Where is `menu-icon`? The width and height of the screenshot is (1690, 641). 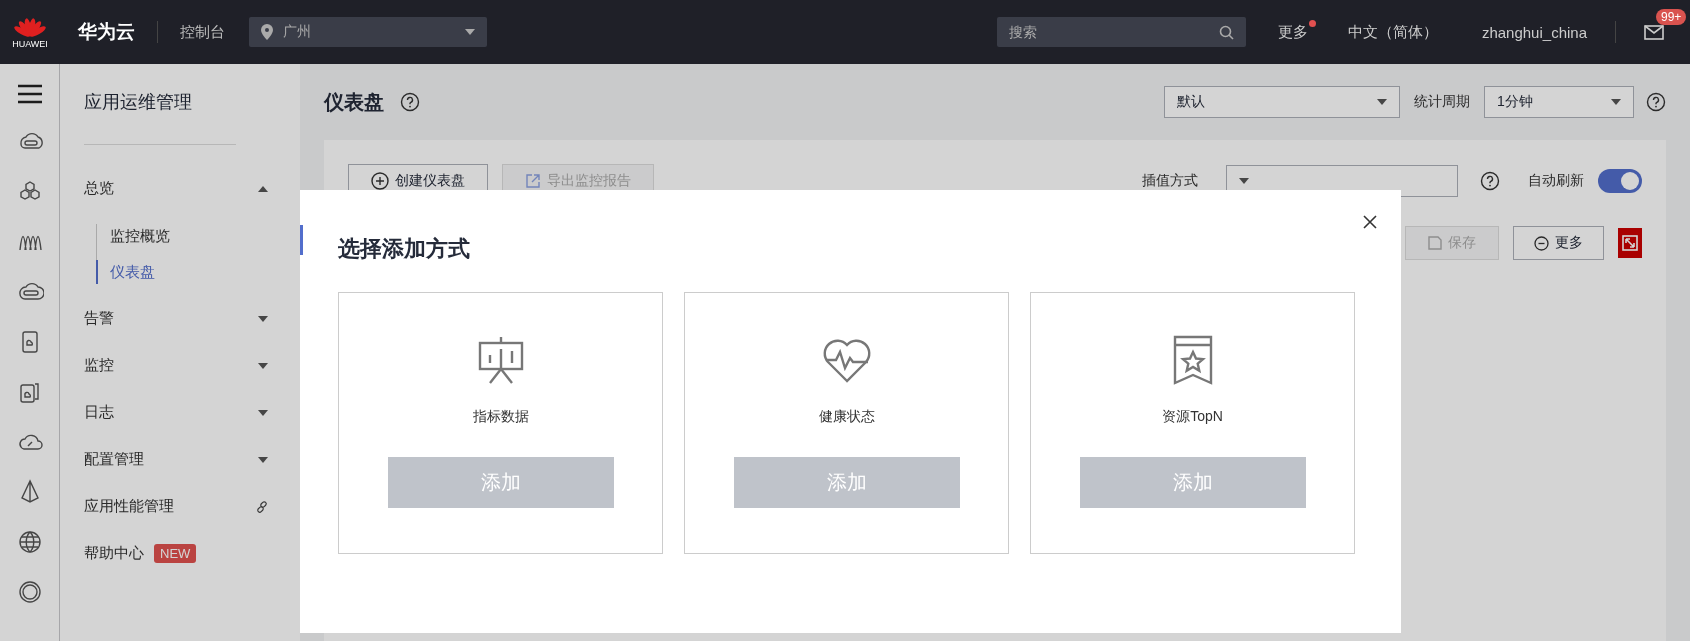
menu-icon is located at coordinates (29, 94).